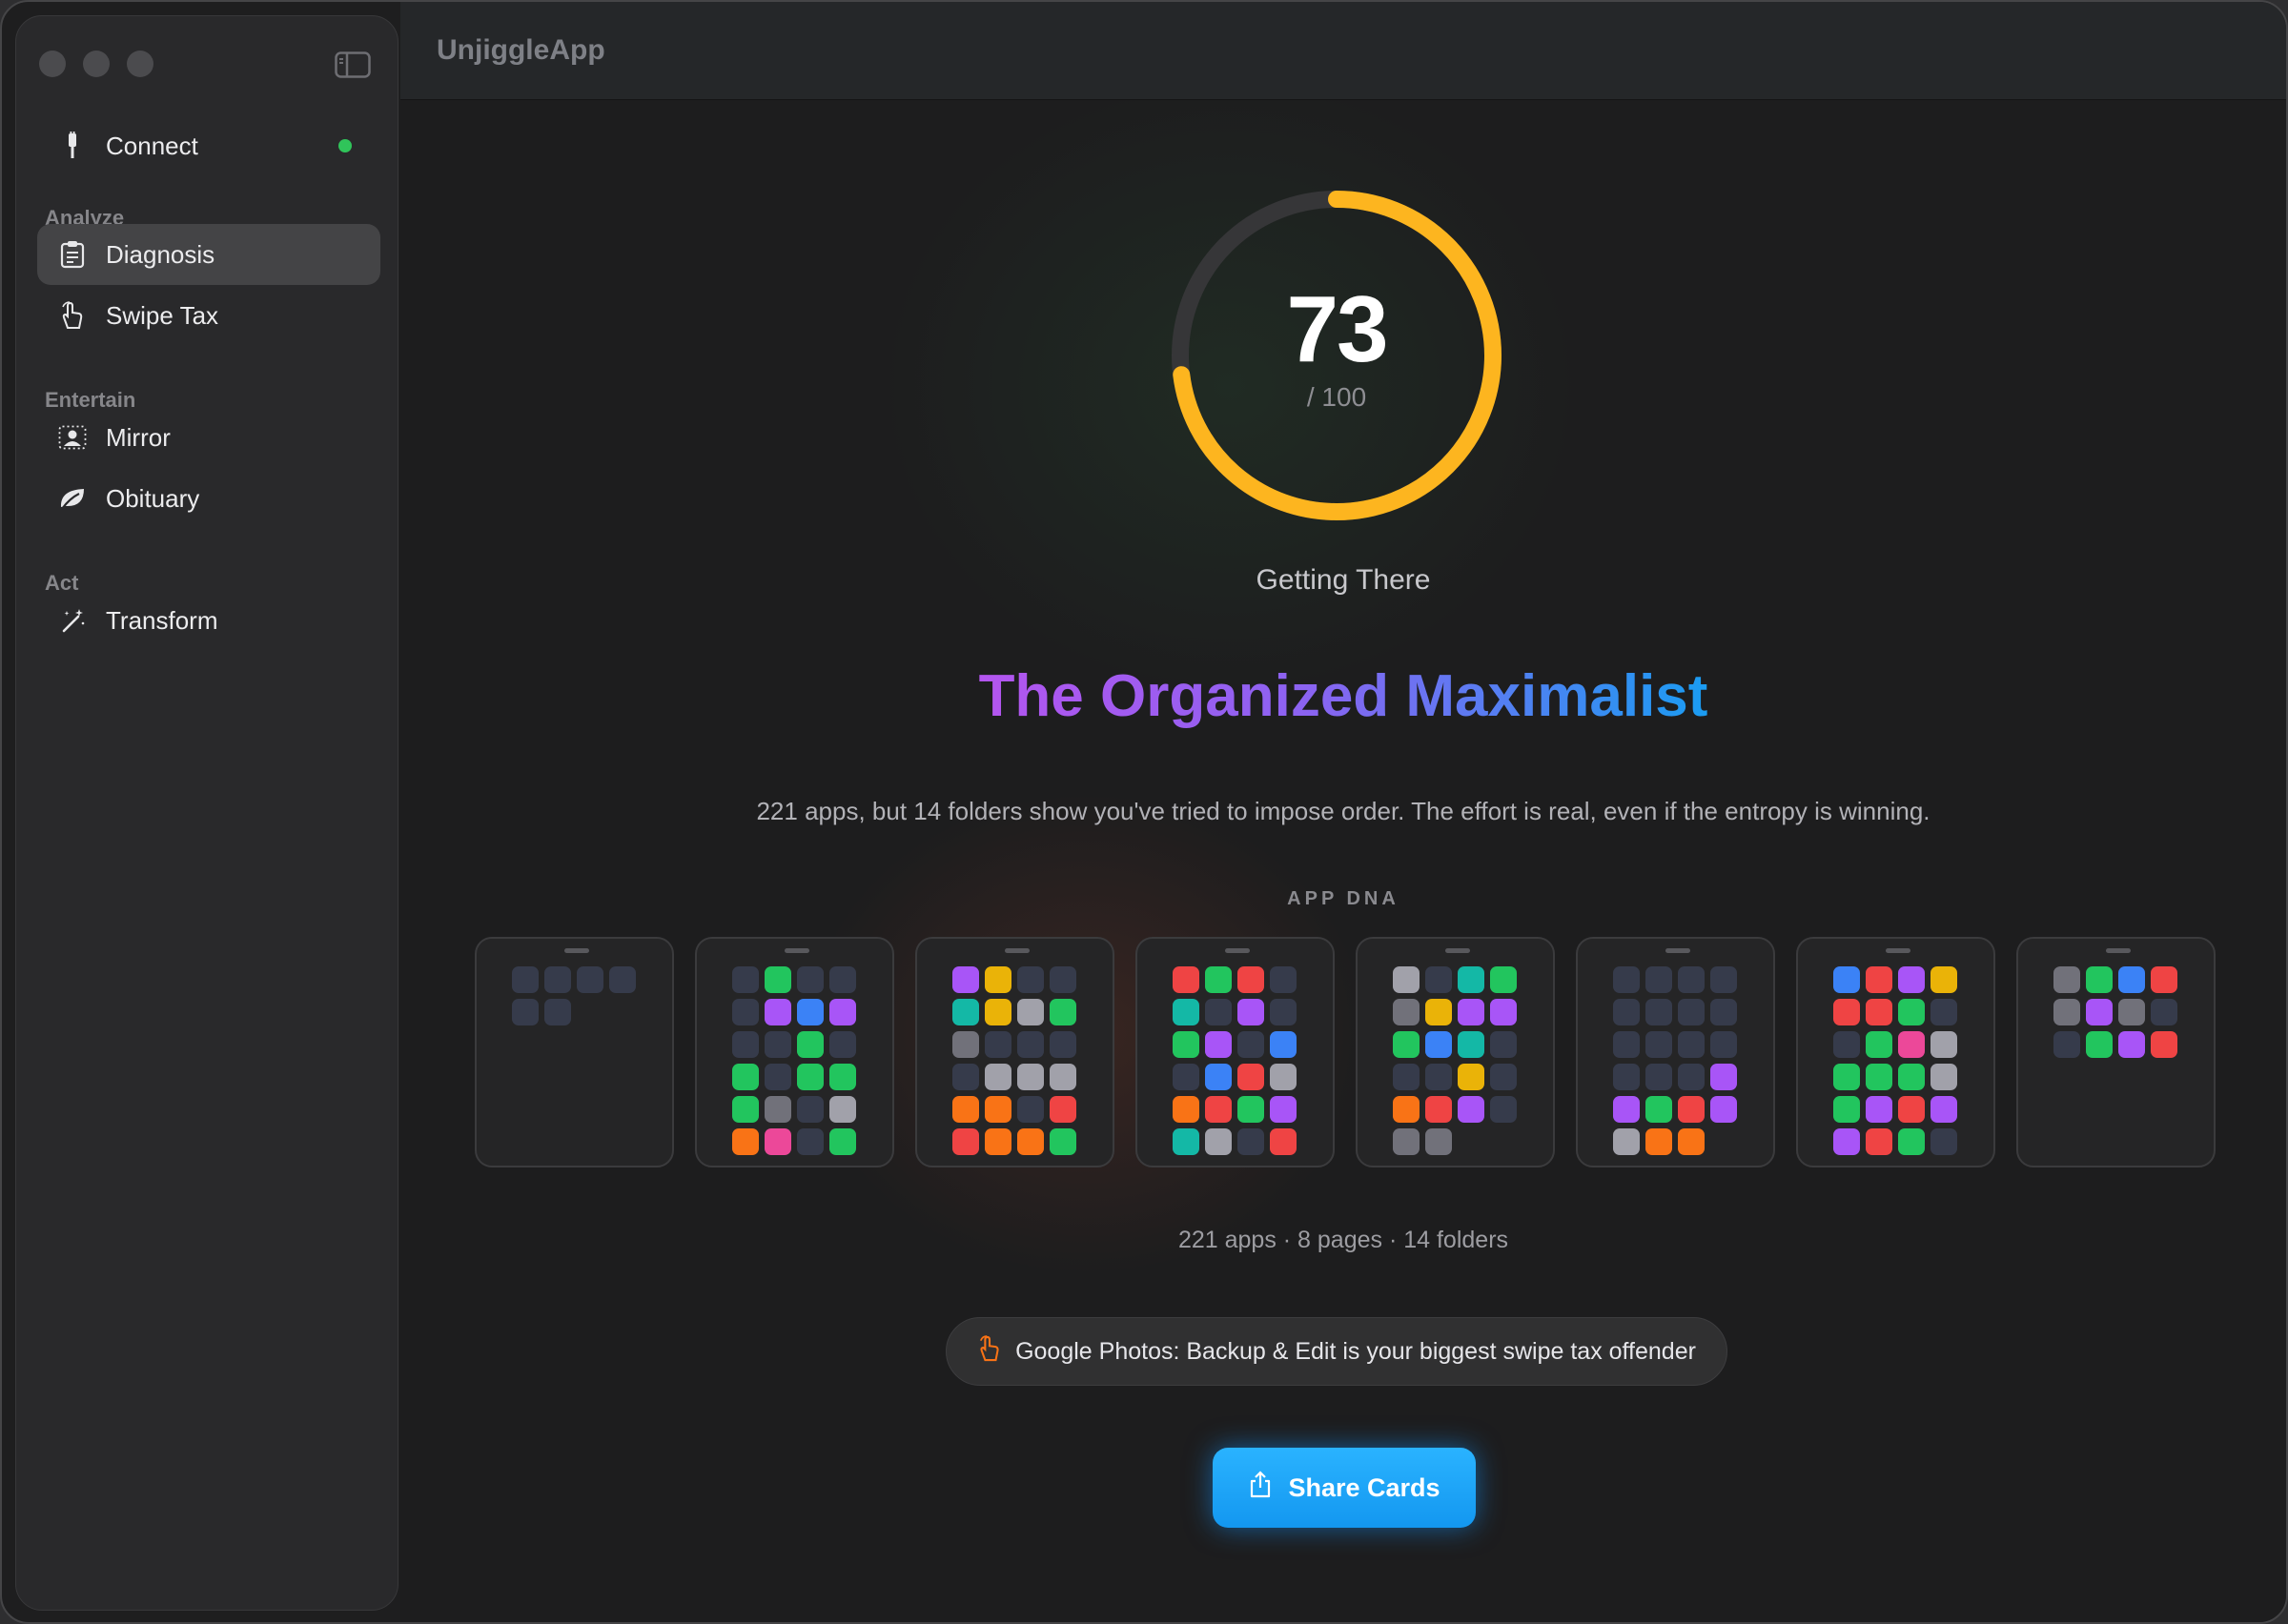 The image size is (2288, 1624). Describe the element at coordinates (208, 315) in the screenshot. I see `sidebar-item-swipe-tax: Swipe Tax` at that location.